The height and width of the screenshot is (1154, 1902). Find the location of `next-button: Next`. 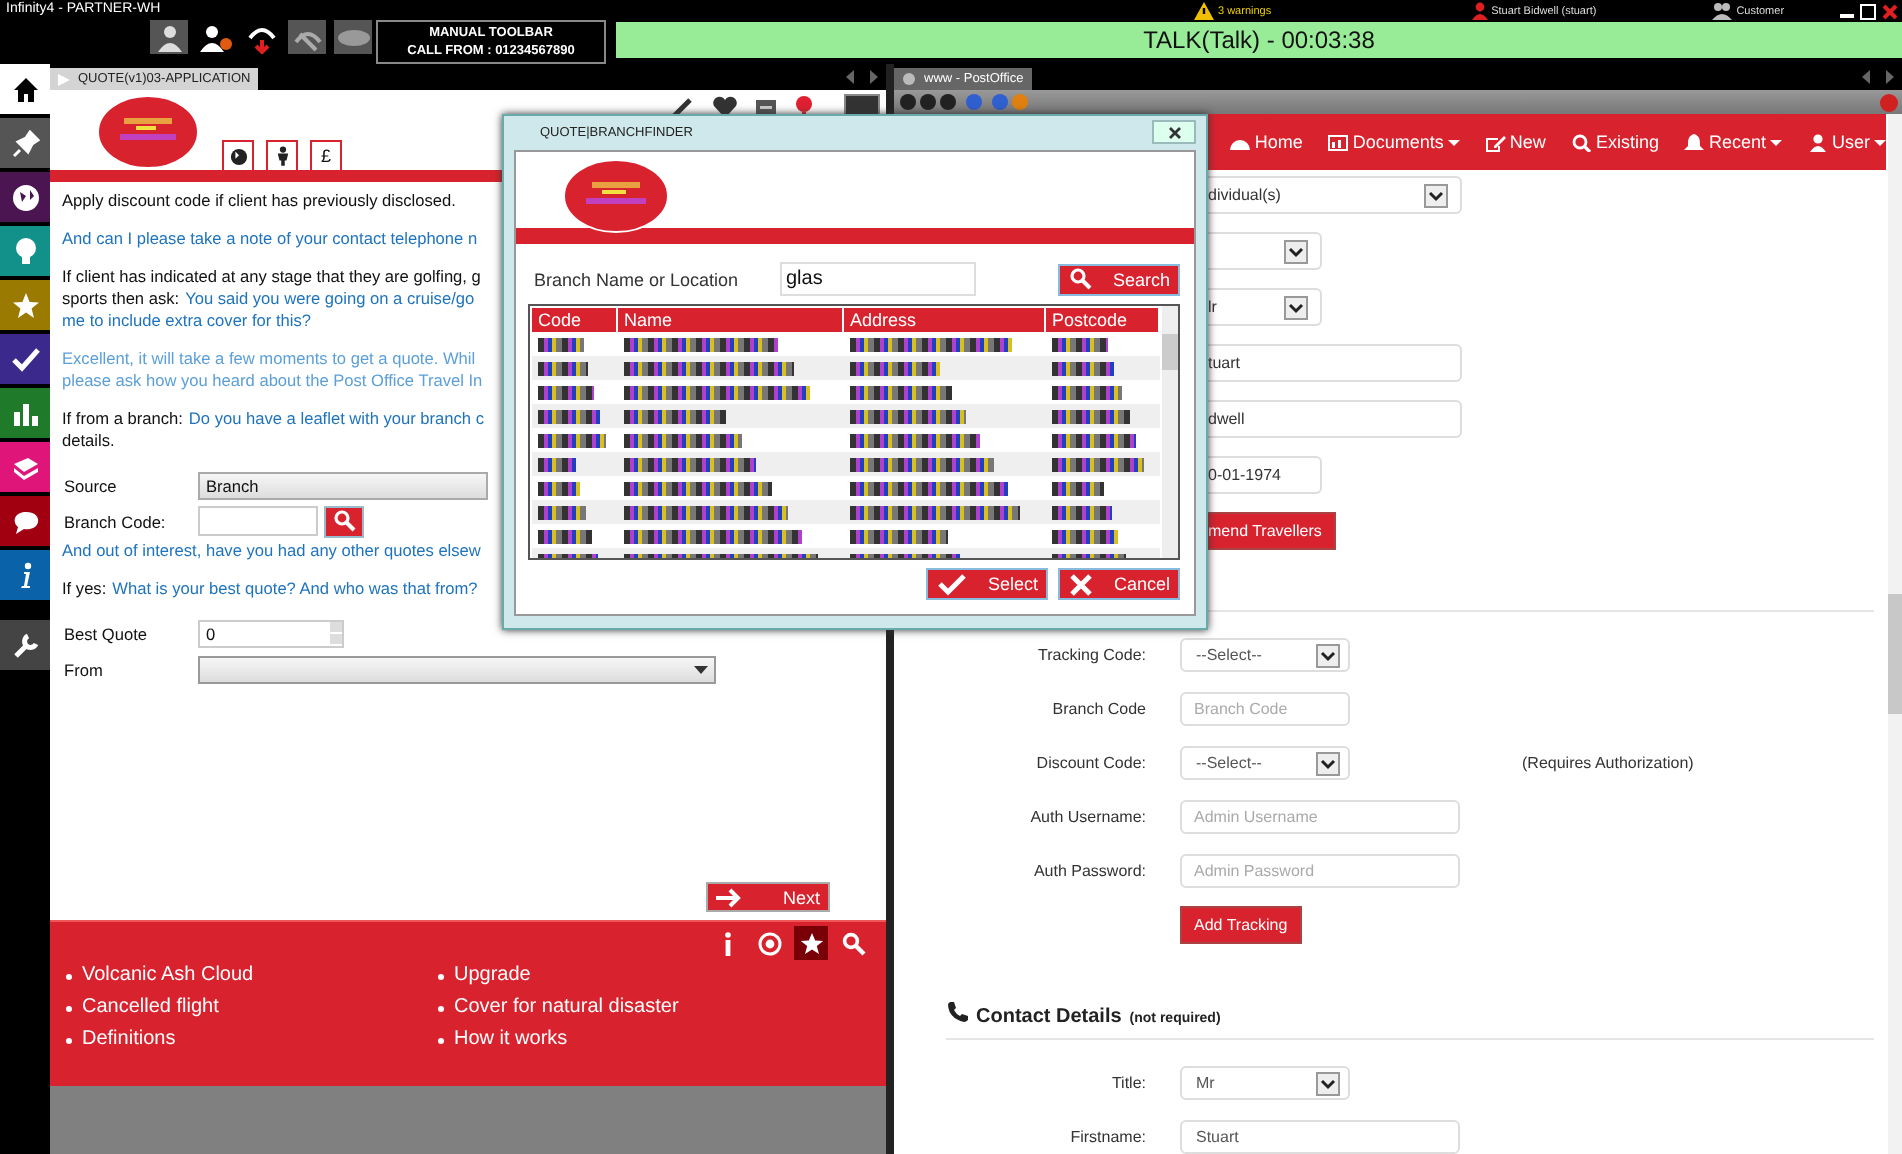

next-button: Next is located at coordinates (768, 897).